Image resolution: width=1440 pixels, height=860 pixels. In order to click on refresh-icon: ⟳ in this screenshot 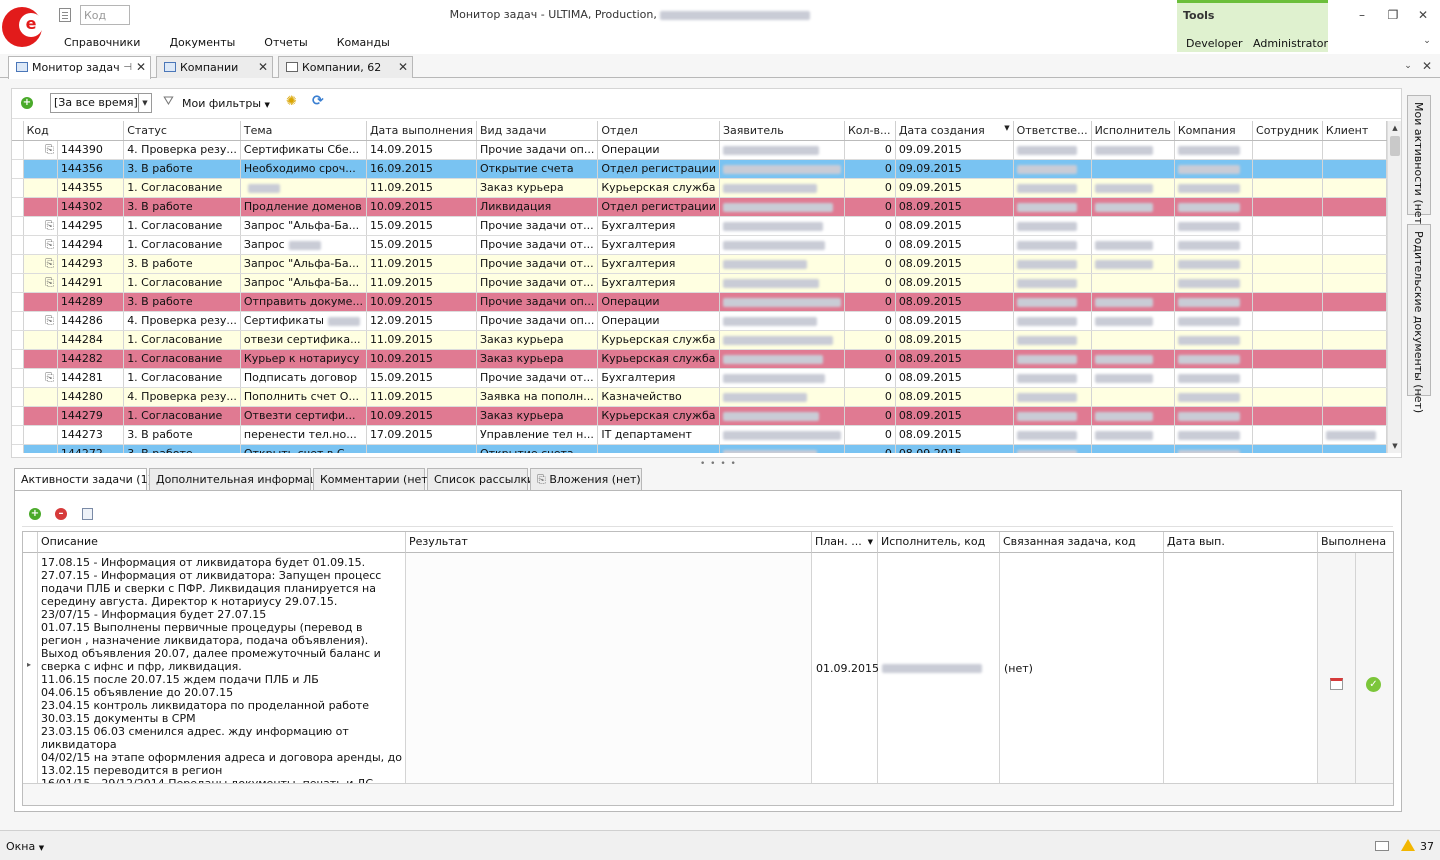, I will do `click(319, 101)`.